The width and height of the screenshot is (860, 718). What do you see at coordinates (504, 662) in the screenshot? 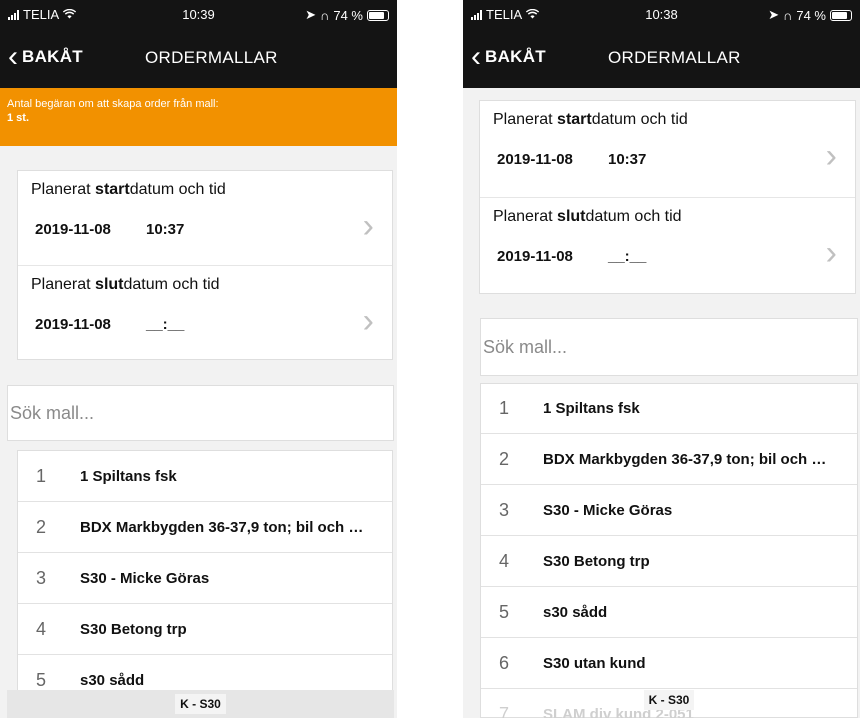
I see `item-number: 6` at bounding box center [504, 662].